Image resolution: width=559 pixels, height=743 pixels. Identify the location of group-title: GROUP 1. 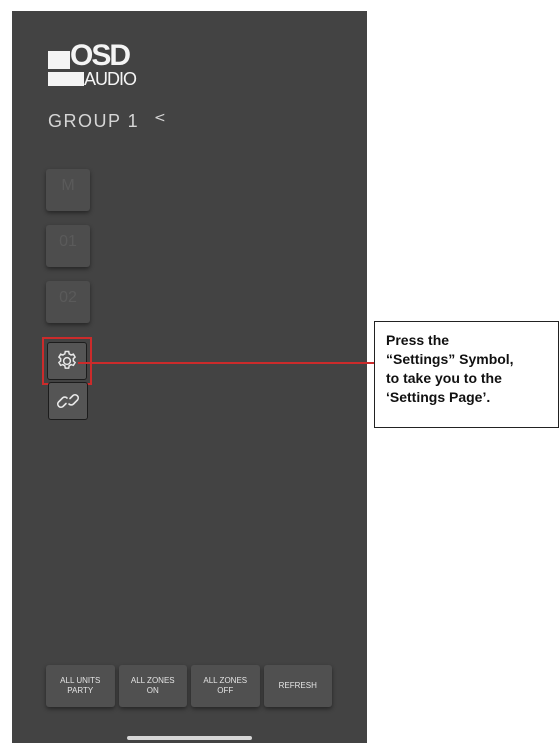
(94, 121).